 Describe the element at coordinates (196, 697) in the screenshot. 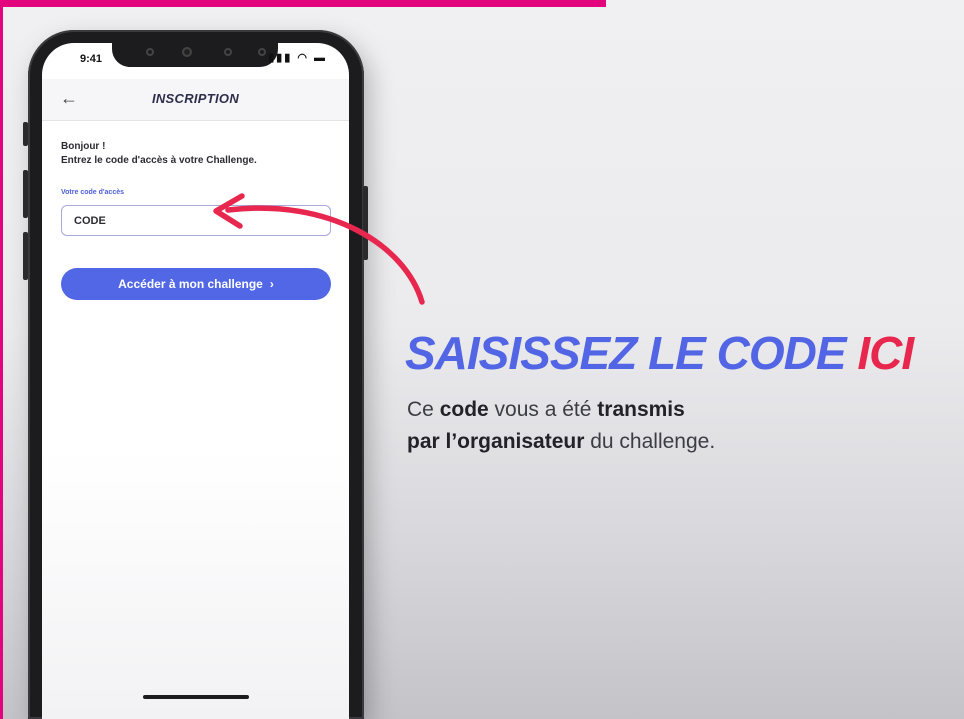

I see `home-indicator` at that location.